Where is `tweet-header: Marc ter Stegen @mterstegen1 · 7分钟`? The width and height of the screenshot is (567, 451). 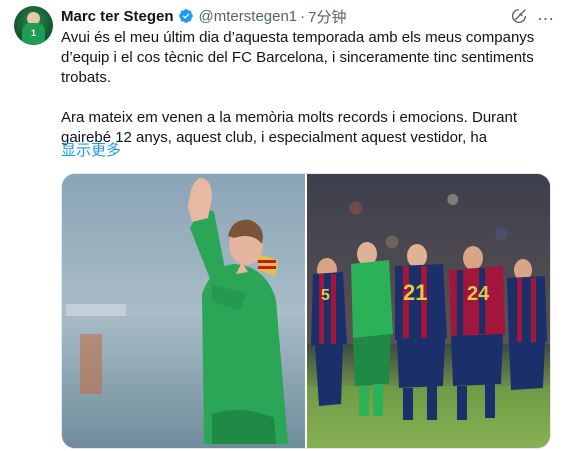 tweet-header: Marc ter Stegen @mterstegen1 · 7分钟 is located at coordinates (204, 16).